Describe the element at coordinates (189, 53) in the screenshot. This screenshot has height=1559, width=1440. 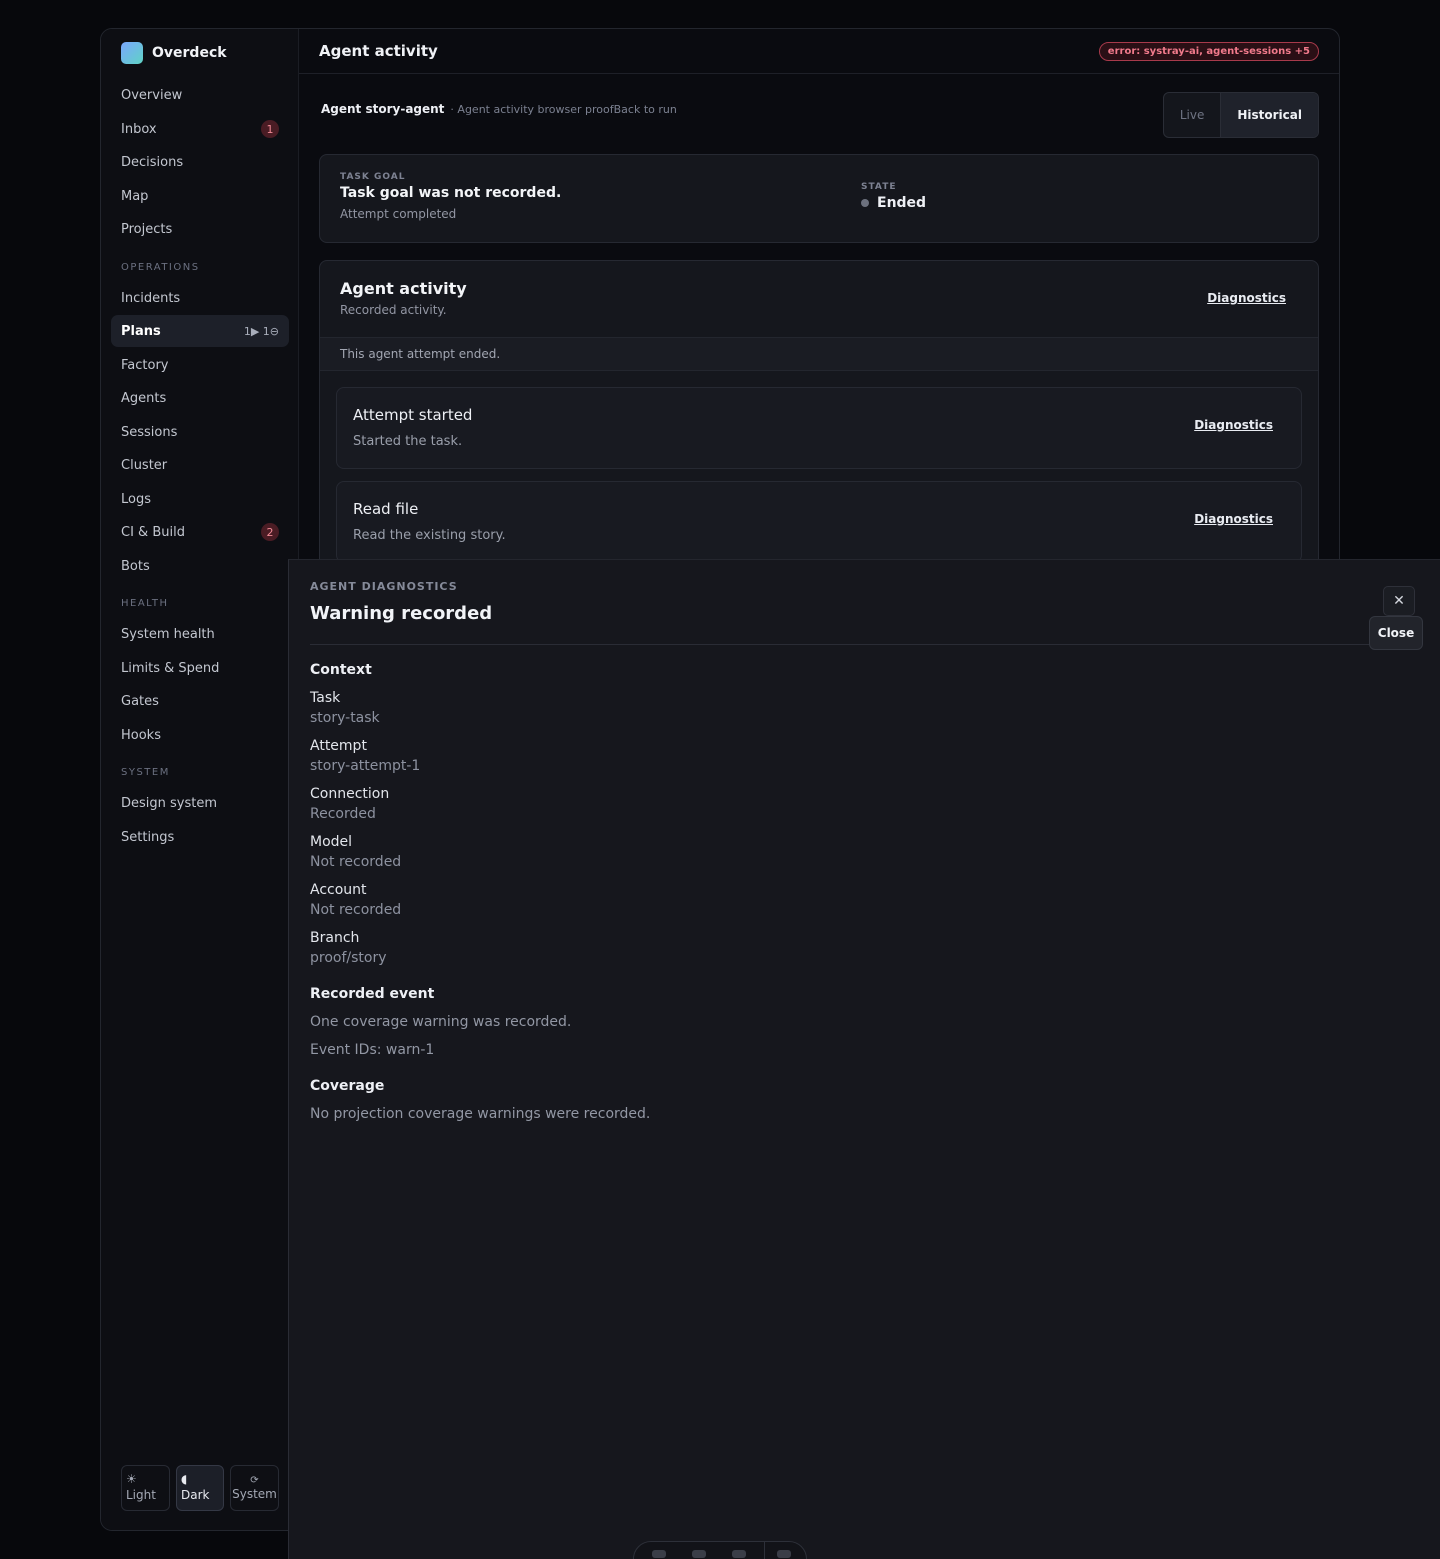
I see `brand-name: Overdeck` at that location.